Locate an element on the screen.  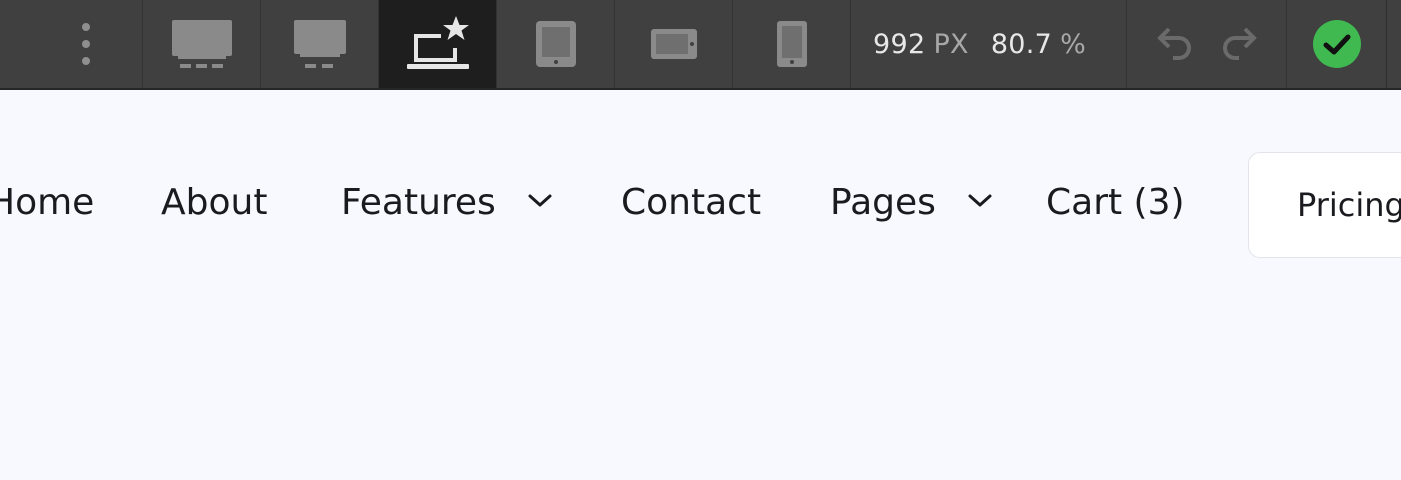
check-circle-icon is located at coordinates (1336, 44).